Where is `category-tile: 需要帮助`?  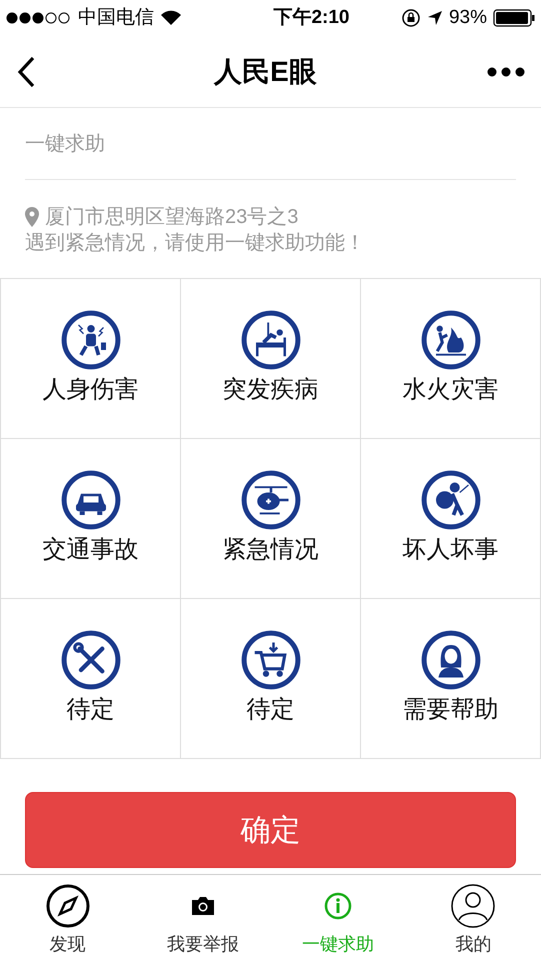
category-tile: 需要帮助 is located at coordinates (451, 679).